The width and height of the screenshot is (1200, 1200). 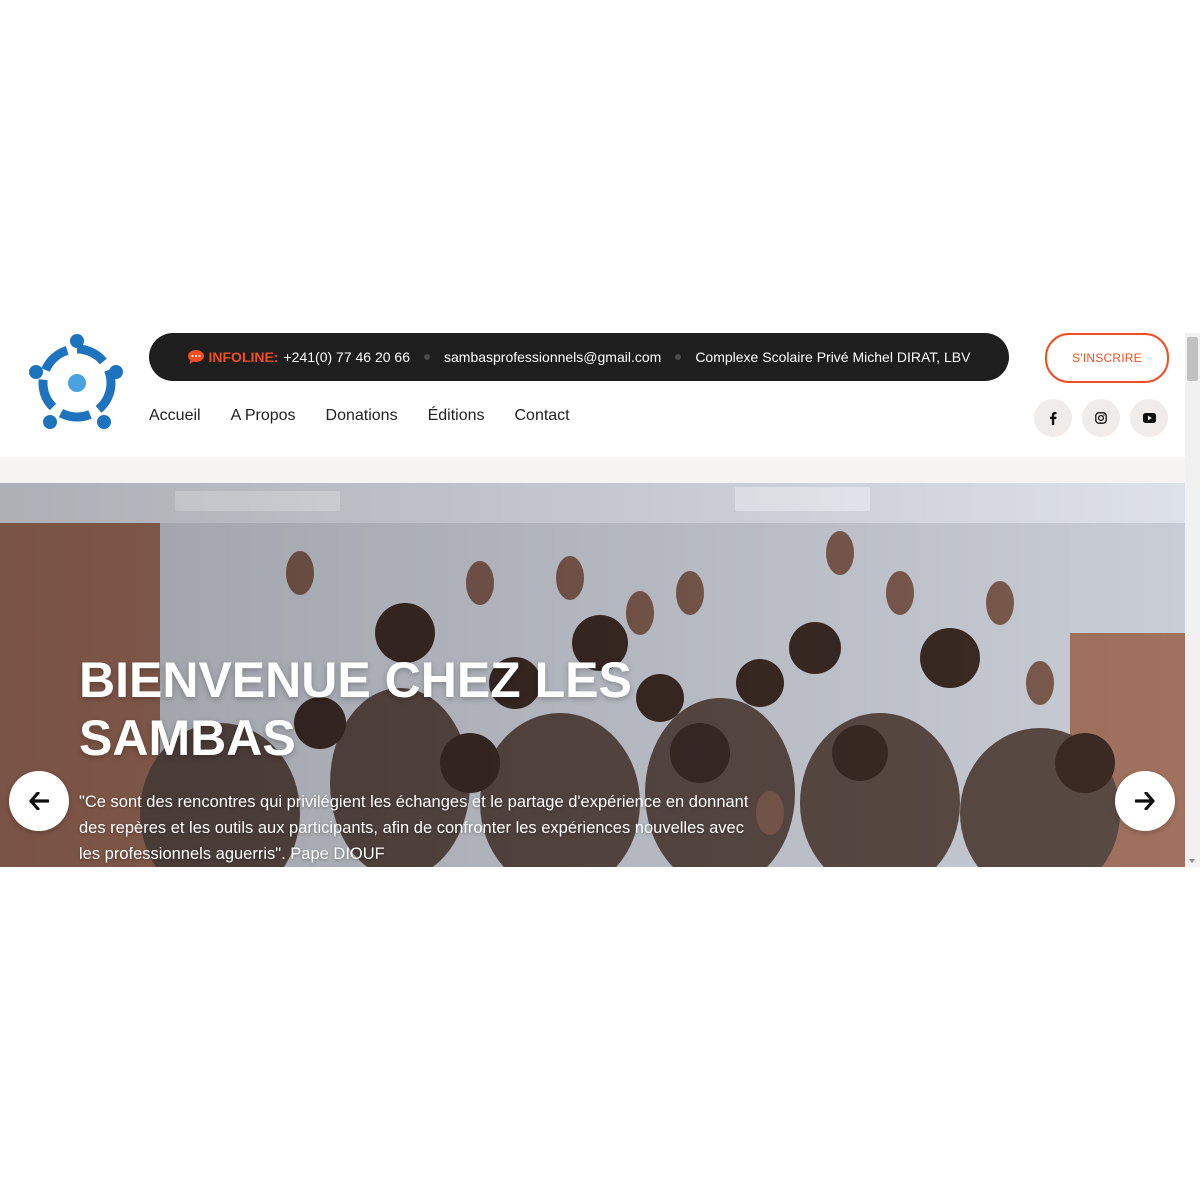 What do you see at coordinates (1192, 359) in the screenshot?
I see `scrollbar-thumb` at bounding box center [1192, 359].